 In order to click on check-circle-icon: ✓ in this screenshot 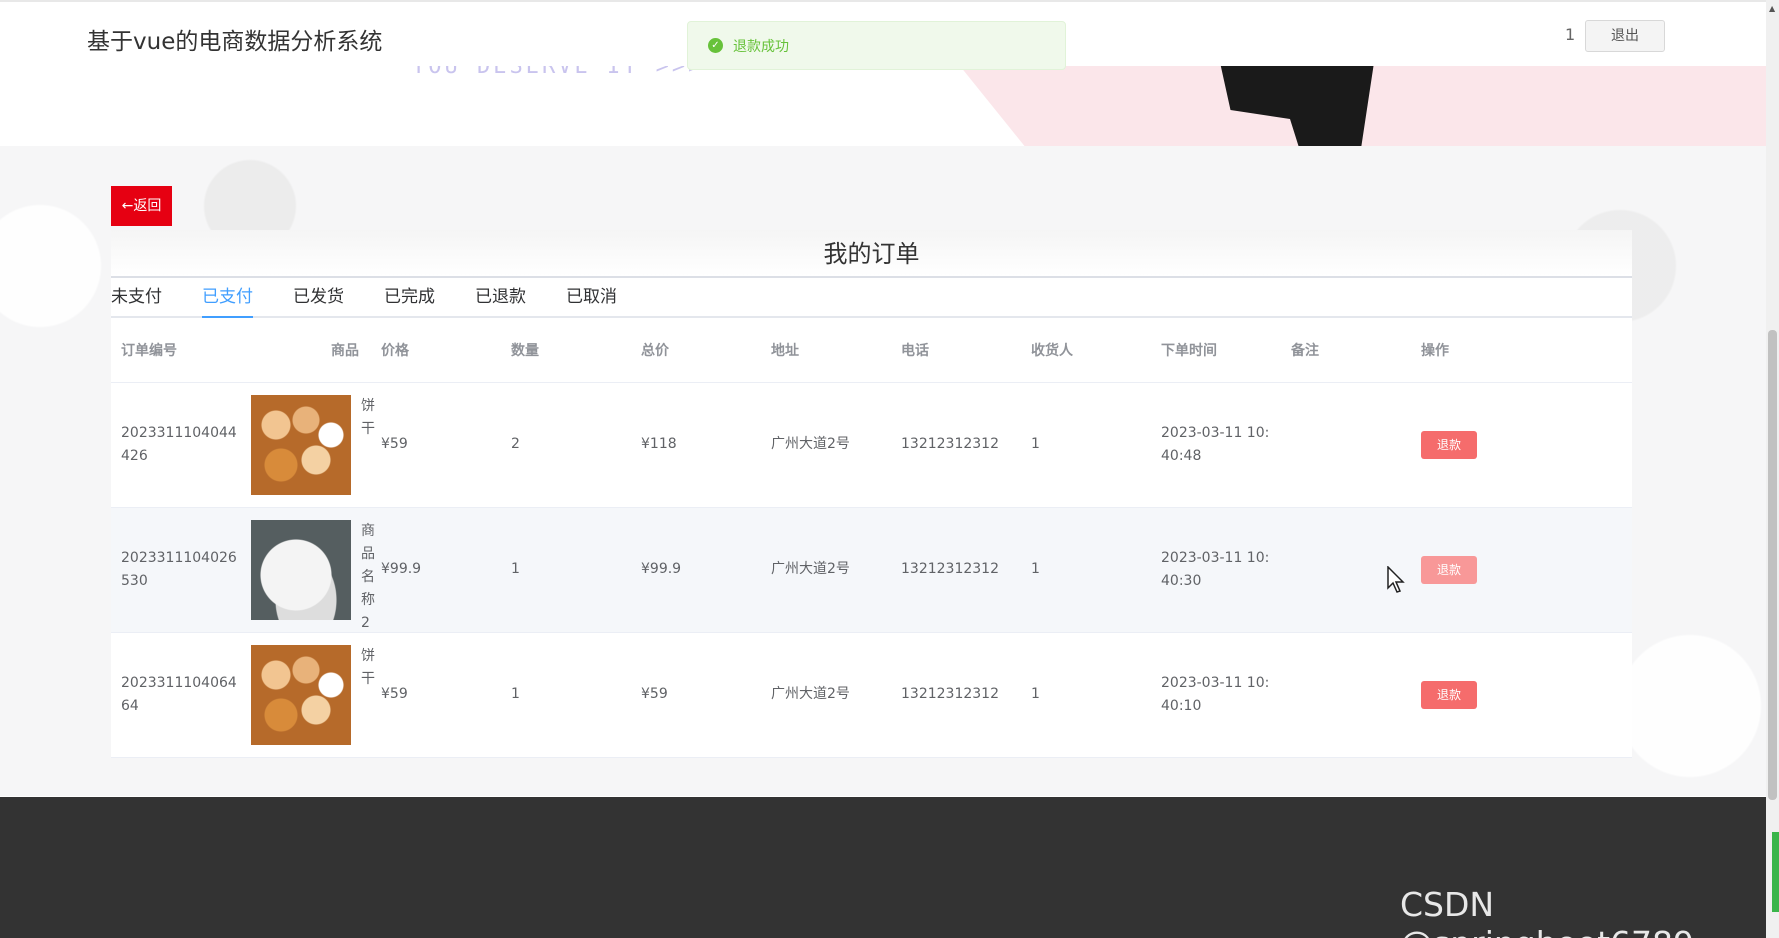, I will do `click(715, 45)`.